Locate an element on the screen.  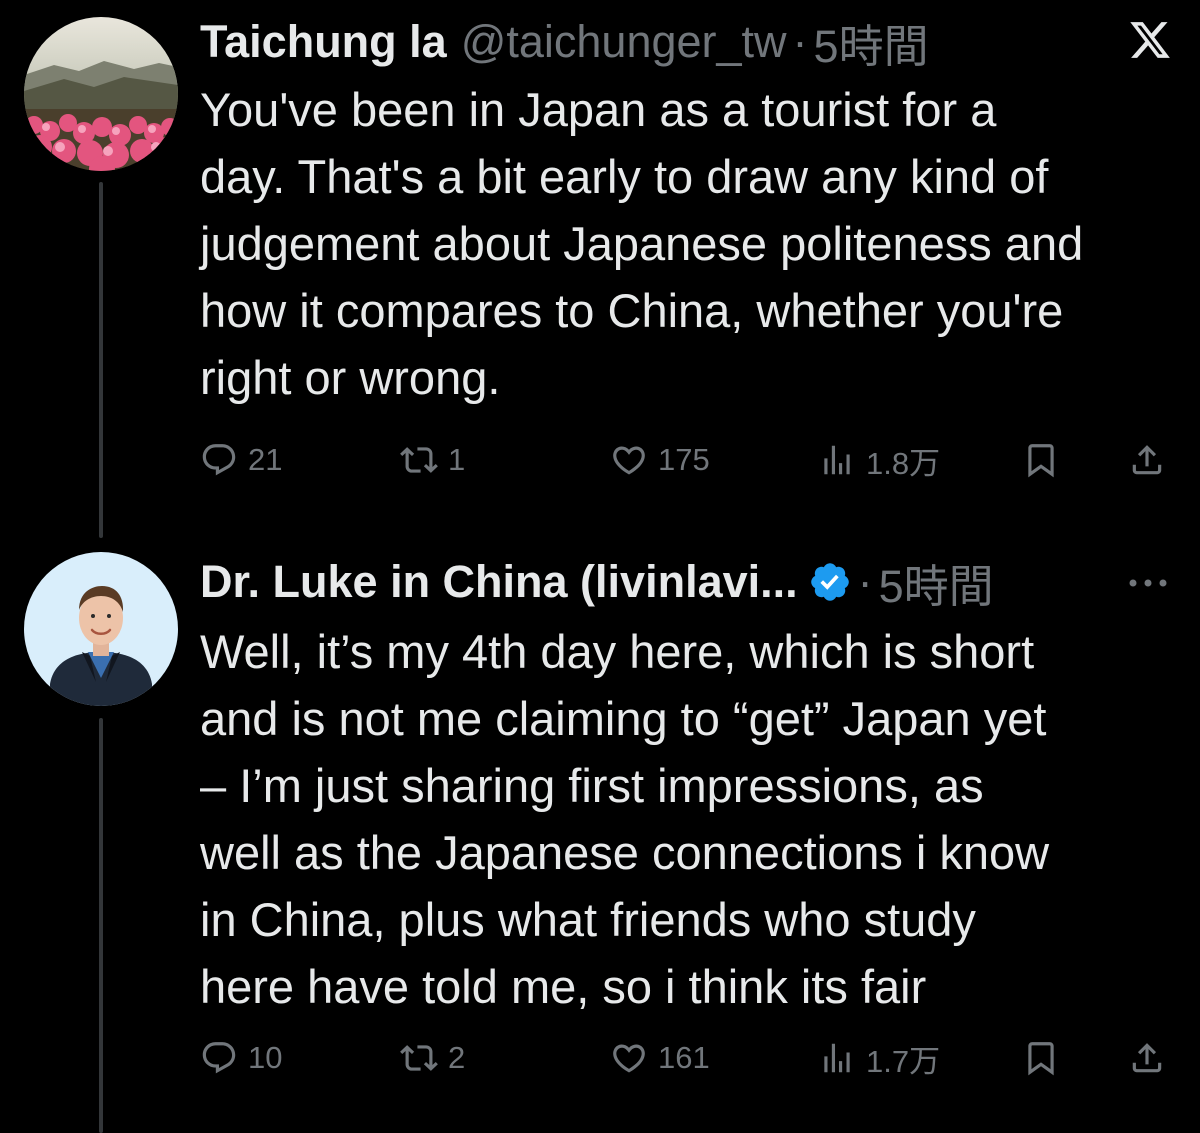
reply-count: 21 is located at coordinates (265, 459).